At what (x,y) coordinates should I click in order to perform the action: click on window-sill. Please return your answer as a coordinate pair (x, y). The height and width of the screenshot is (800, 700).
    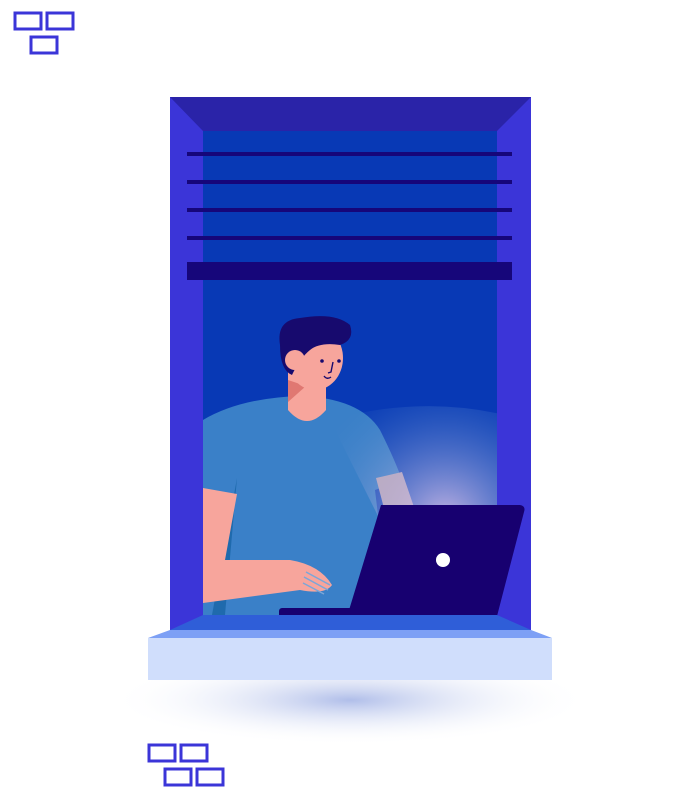
    Looking at the image, I should click on (350, 647).